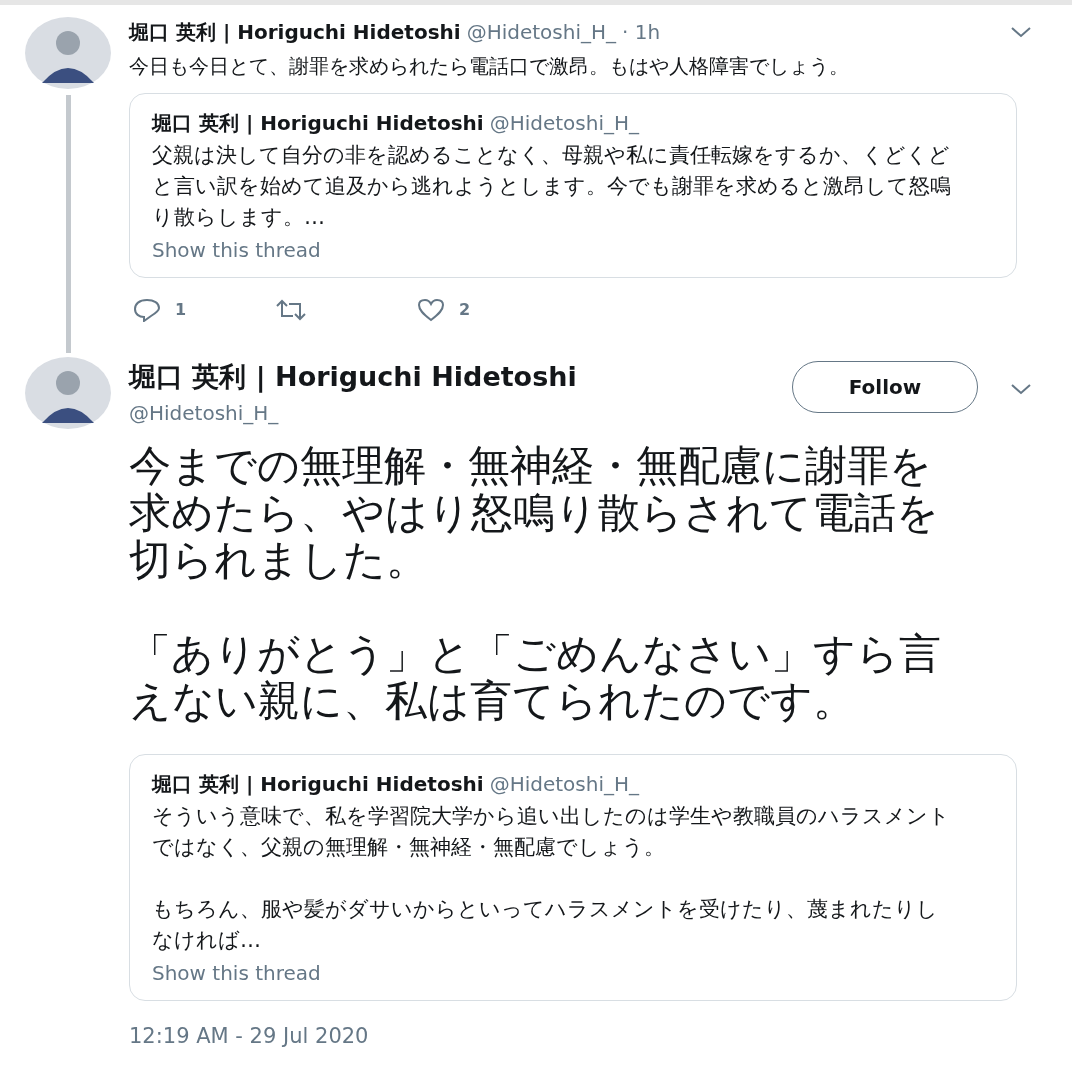 Image resolution: width=1072 pixels, height=1072 pixels. What do you see at coordinates (641, 32) in the screenshot?
I see `tweet-time: · 1h` at bounding box center [641, 32].